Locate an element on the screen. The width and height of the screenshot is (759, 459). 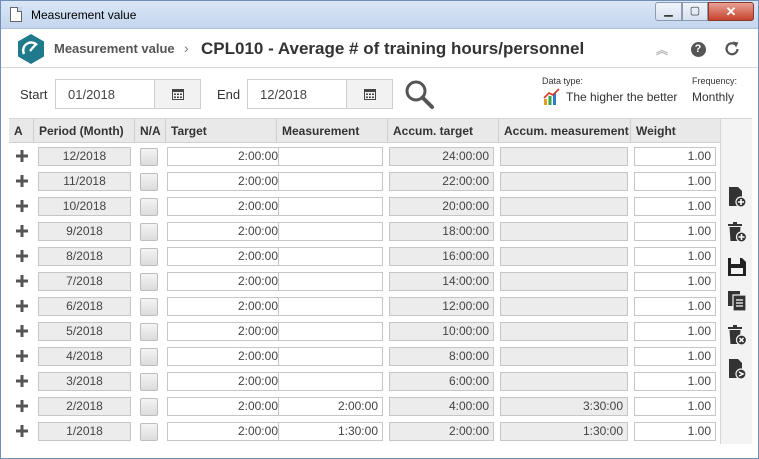
help-icon: ? is located at coordinates (698, 49).